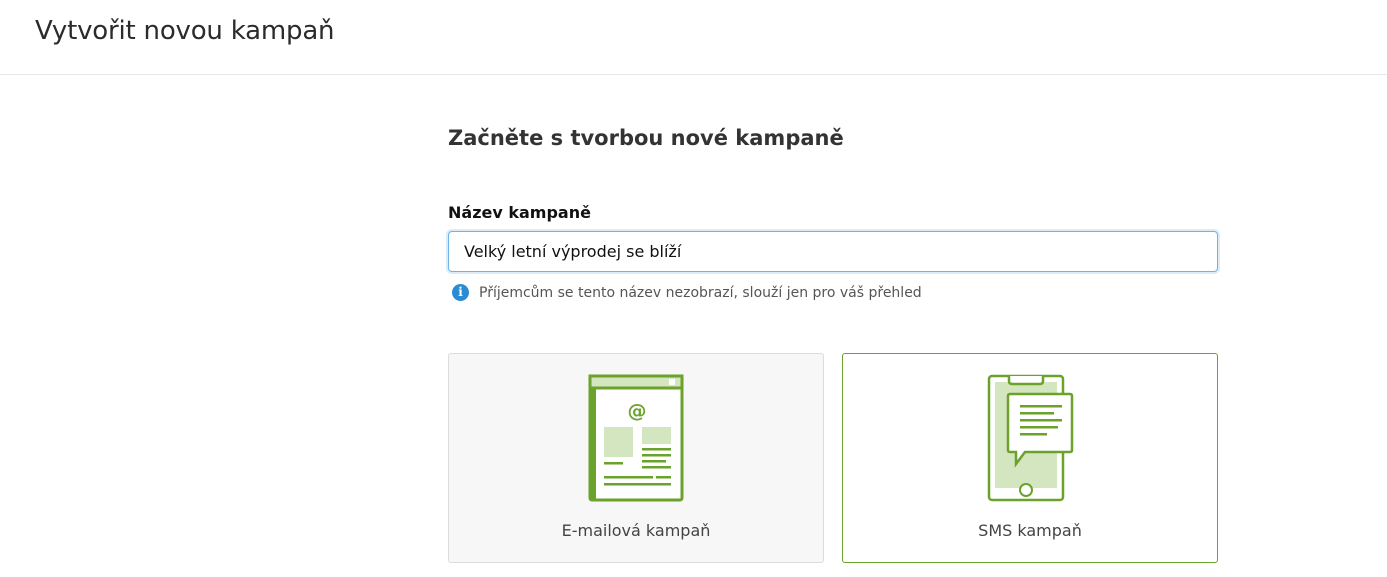 Image resolution: width=1387 pixels, height=577 pixels. I want to click on form-subheading: Začněte s tvorbou nové kampaně, so click(646, 138).